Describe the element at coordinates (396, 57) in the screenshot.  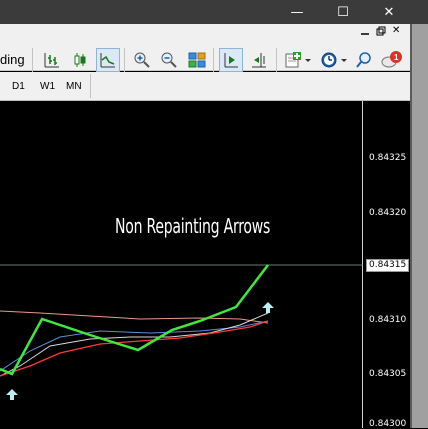
I see `notification-count: 1` at that location.